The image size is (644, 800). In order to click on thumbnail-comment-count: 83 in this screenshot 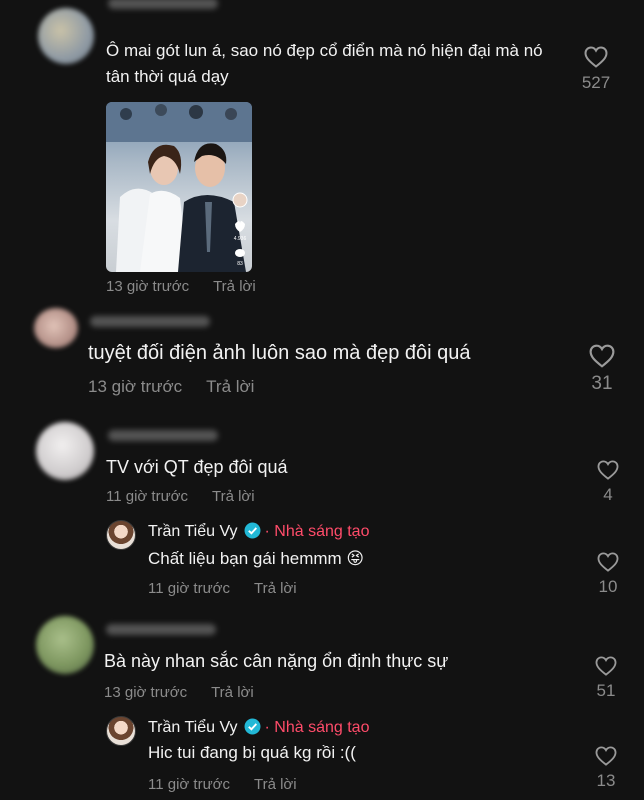, I will do `click(240, 264)`.